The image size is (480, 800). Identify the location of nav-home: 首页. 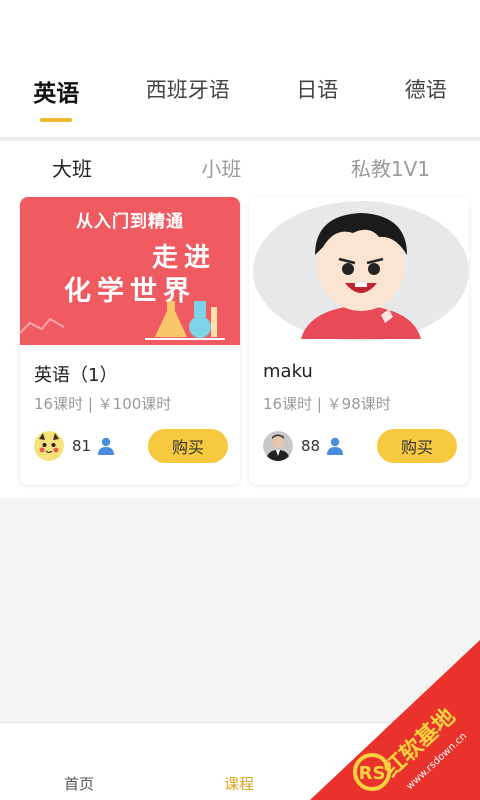
(79, 783).